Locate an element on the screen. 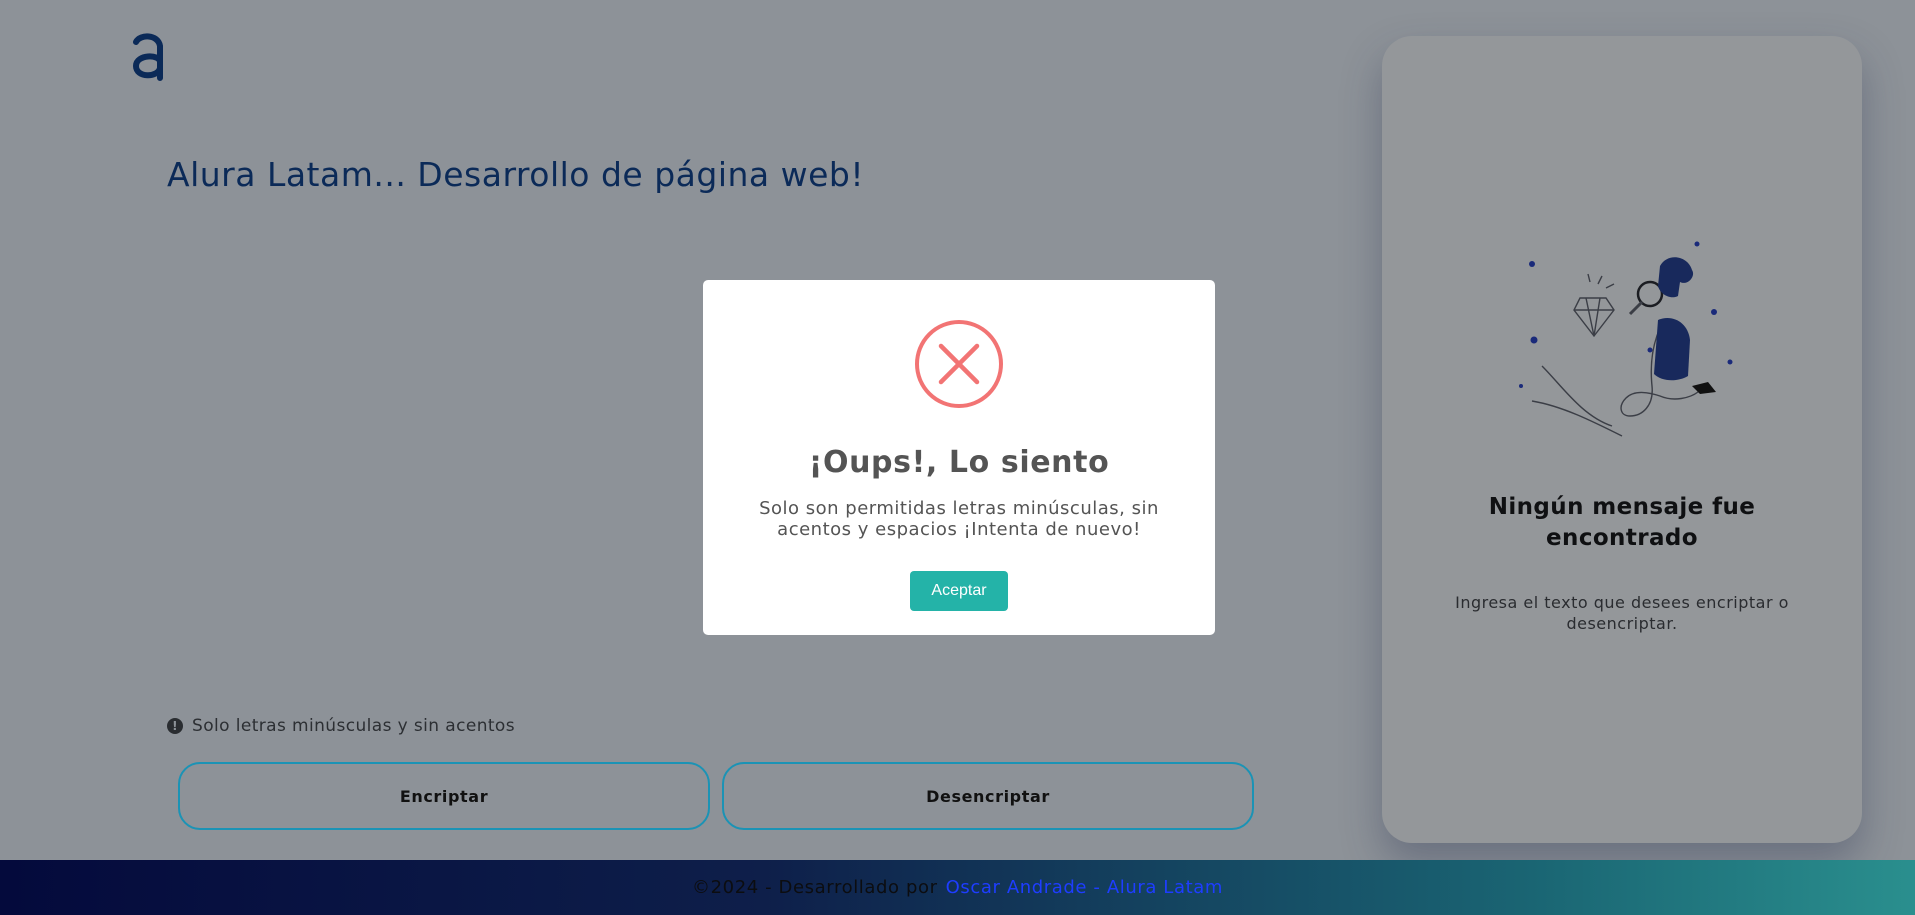  dialog-title: ¡Oups!, Lo siento is located at coordinates (959, 462).